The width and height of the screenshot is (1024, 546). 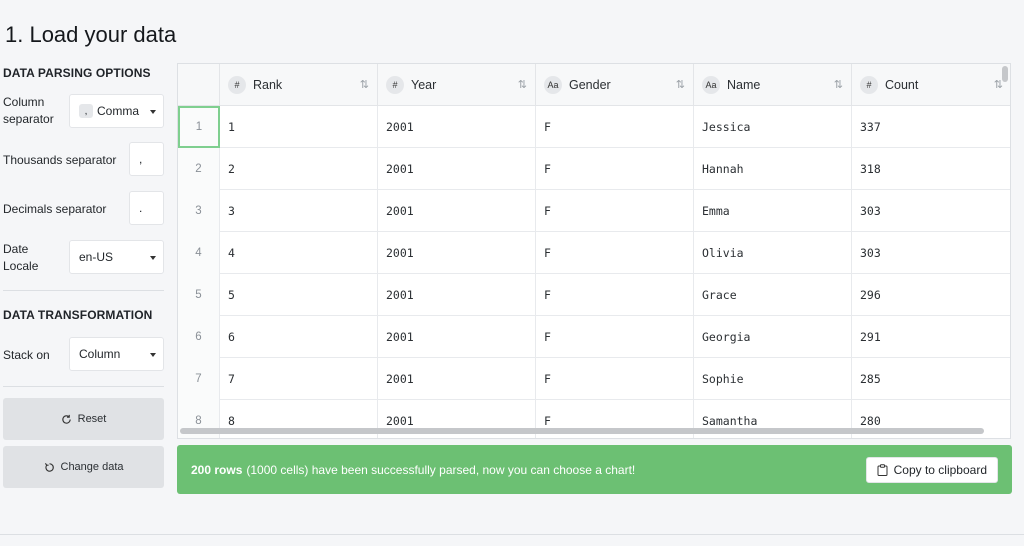 I want to click on clipboard-icon, so click(x=882, y=470).